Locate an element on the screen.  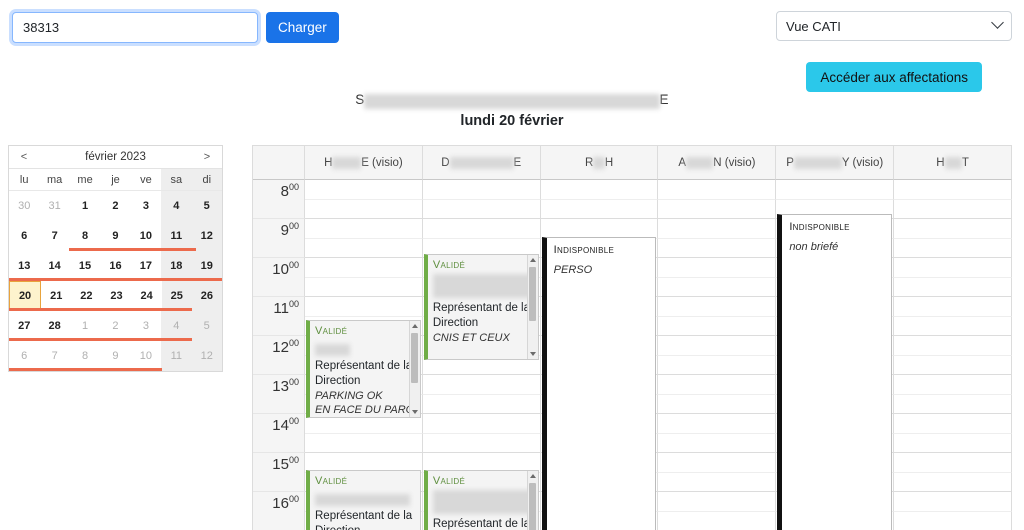
datepicker-prev-month-button: < is located at coordinates (24, 157).